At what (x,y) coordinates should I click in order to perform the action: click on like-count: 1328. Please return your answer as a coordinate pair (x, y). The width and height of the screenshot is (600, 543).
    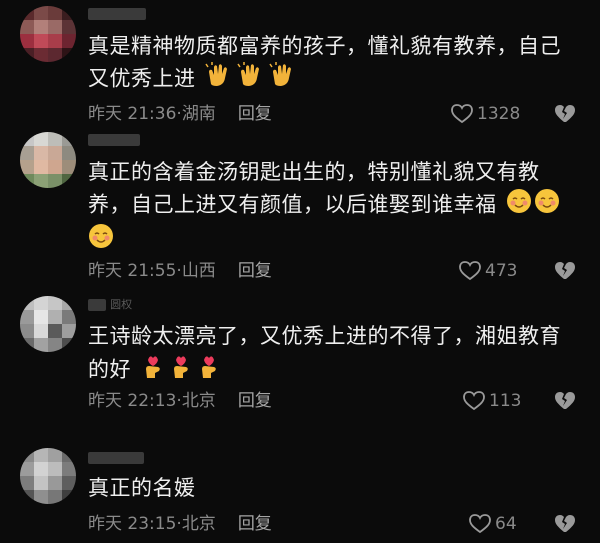
    Looking at the image, I should click on (499, 114).